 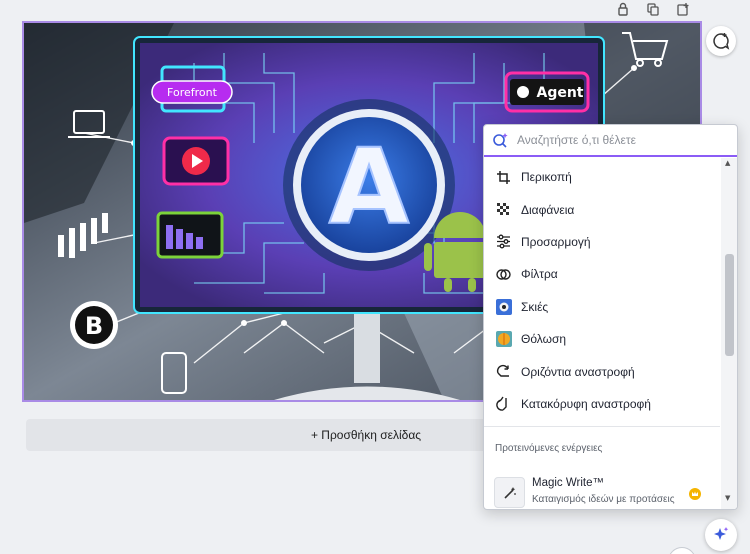 I want to click on scrollbar-thumb, so click(x=729, y=305).